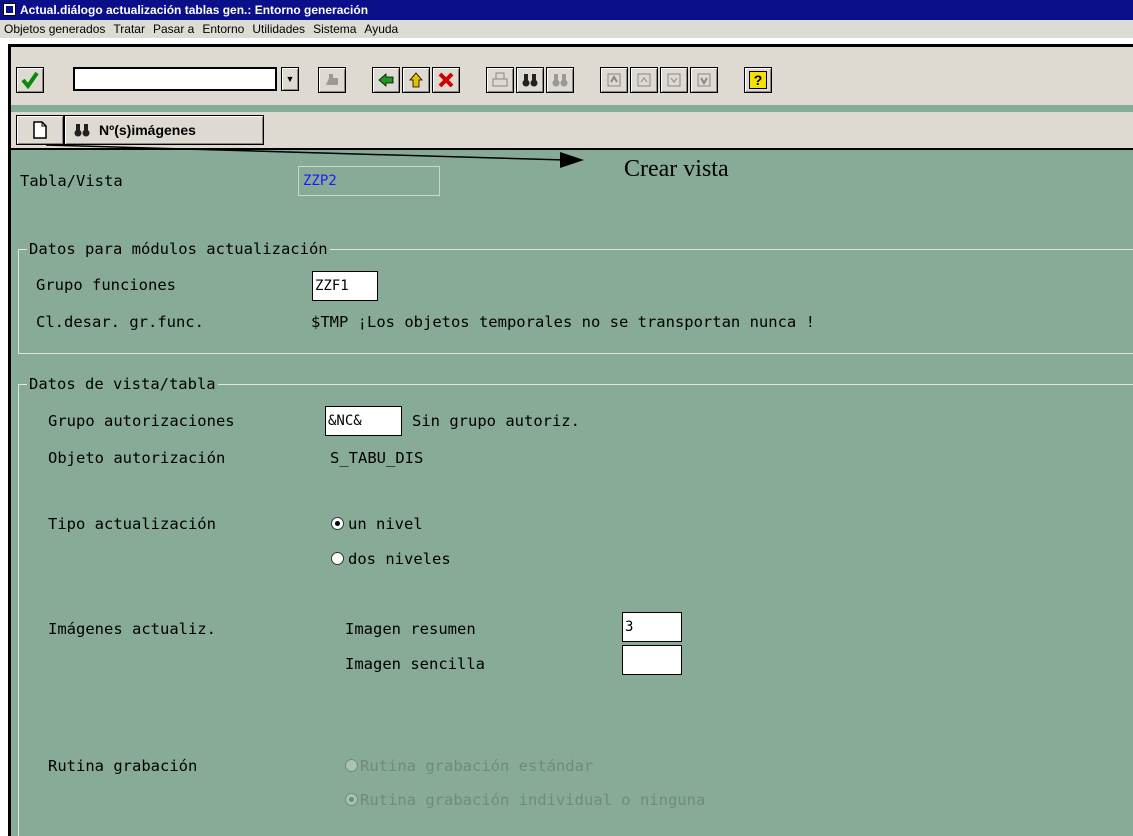  I want to click on screen-single-input, so click(652, 660).